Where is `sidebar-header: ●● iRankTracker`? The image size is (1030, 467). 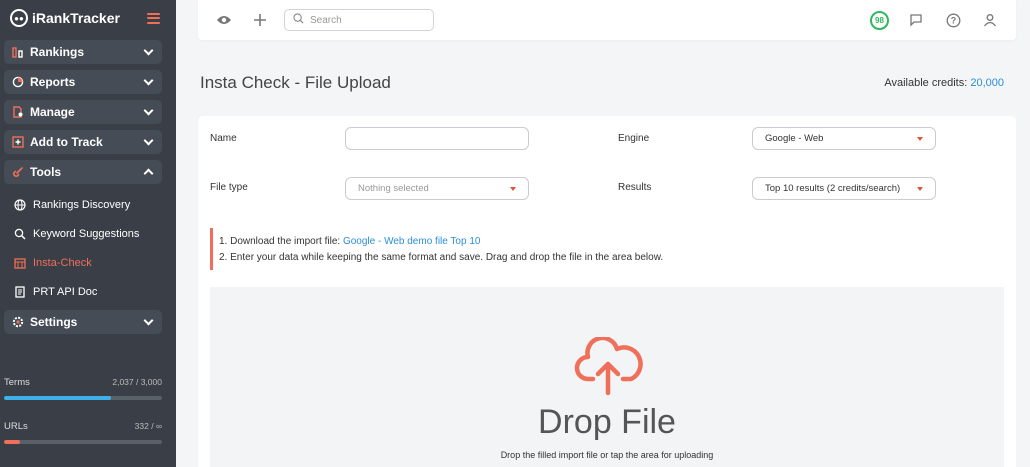 sidebar-header: ●● iRankTracker is located at coordinates (88, 18).